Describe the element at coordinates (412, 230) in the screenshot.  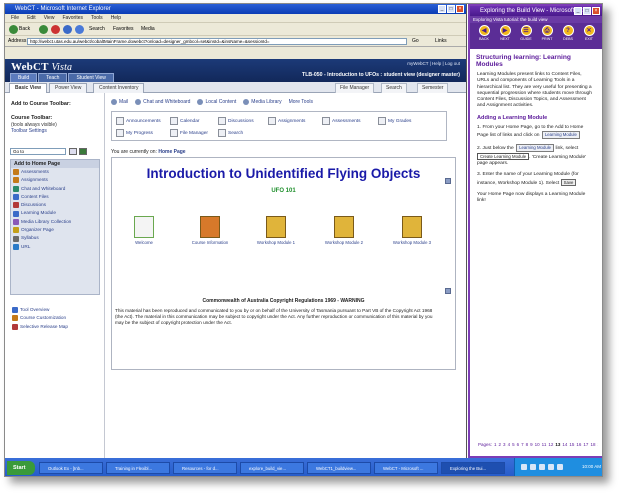
I see `module-workshop-module-3: Workshop Module 3` at that location.